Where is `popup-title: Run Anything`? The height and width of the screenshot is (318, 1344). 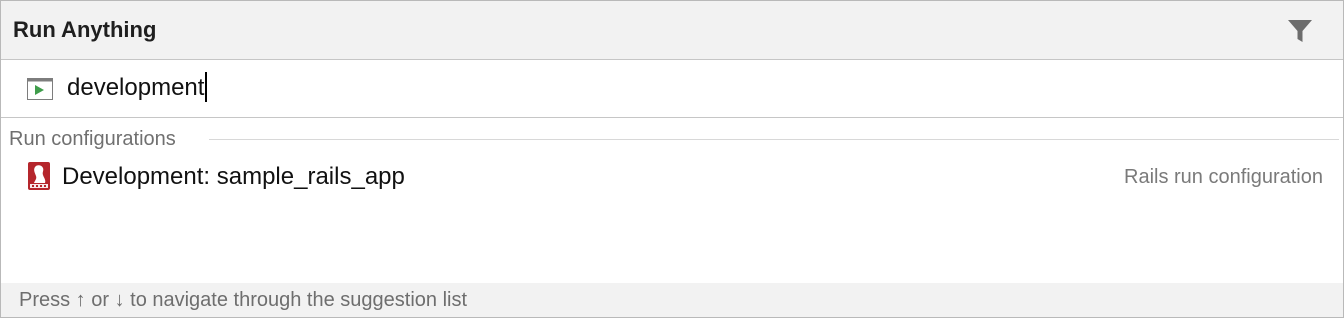
popup-title: Run Anything is located at coordinates (85, 29).